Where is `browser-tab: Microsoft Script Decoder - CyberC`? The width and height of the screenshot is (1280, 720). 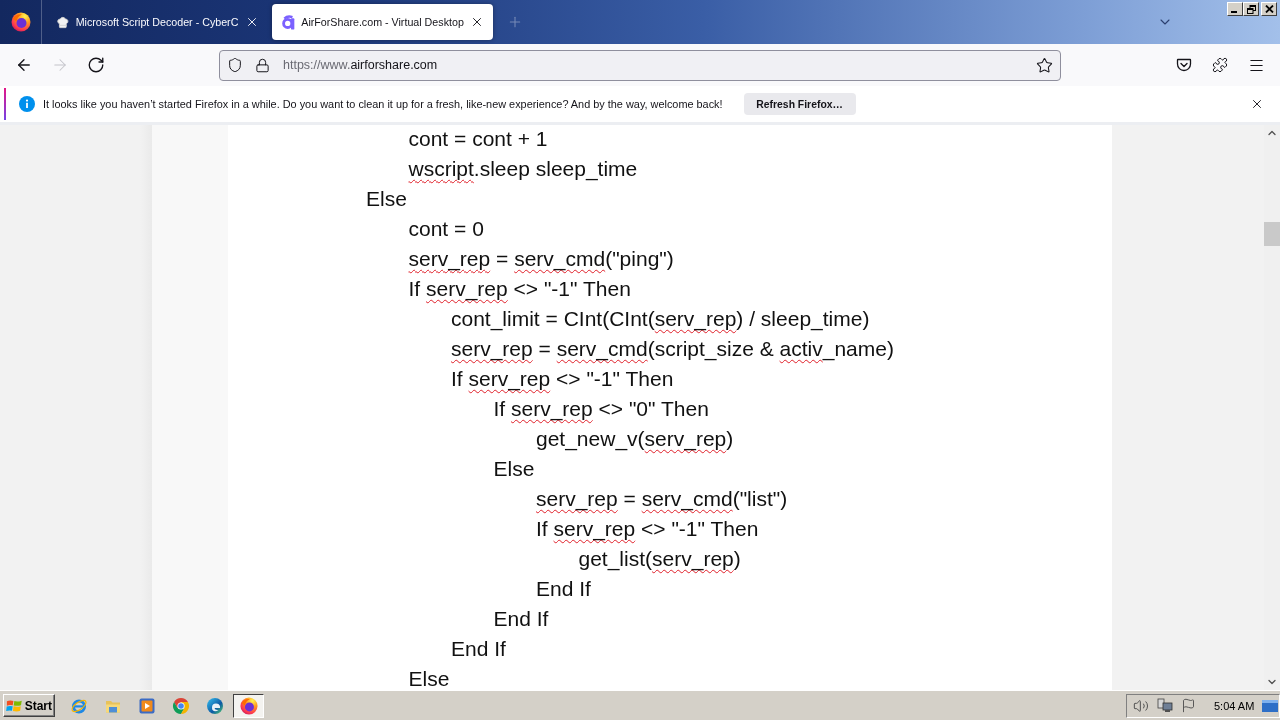
browser-tab: Microsoft Script Decoder - CyberC is located at coordinates (156, 22).